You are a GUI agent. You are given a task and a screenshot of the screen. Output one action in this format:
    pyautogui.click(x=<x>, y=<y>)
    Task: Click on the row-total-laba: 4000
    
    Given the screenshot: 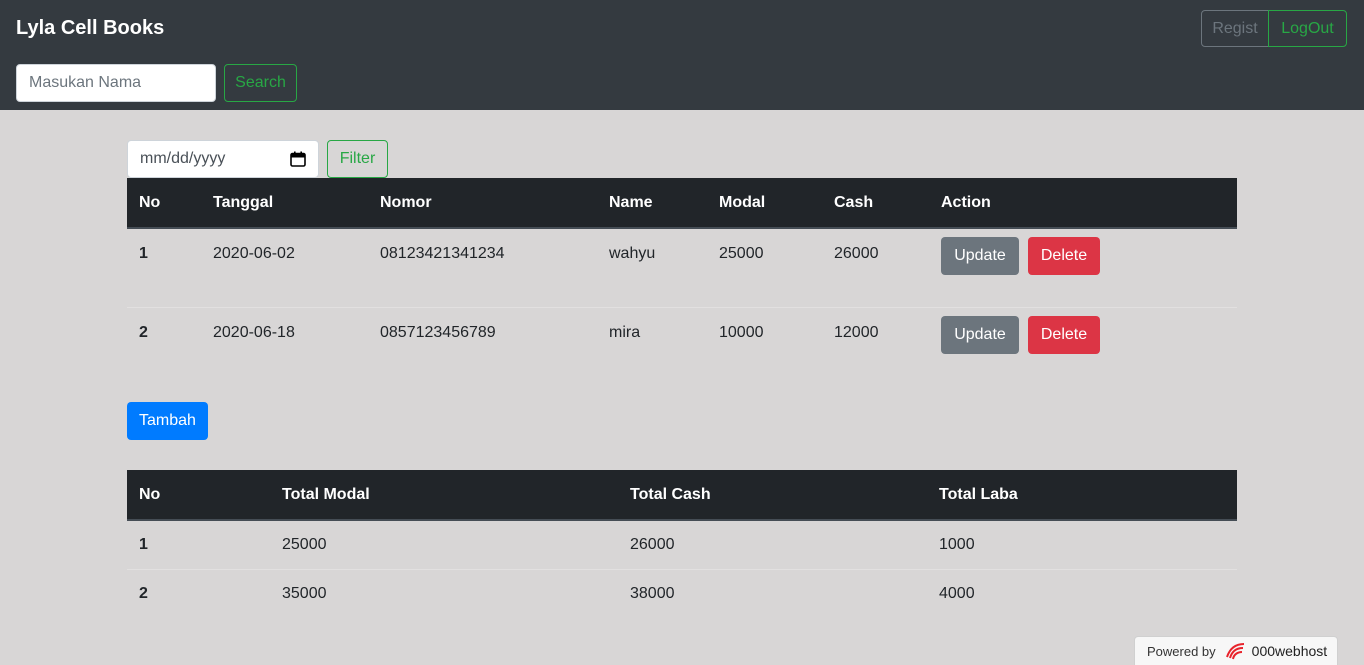 What is the action you would take?
    pyautogui.click(x=1082, y=593)
    